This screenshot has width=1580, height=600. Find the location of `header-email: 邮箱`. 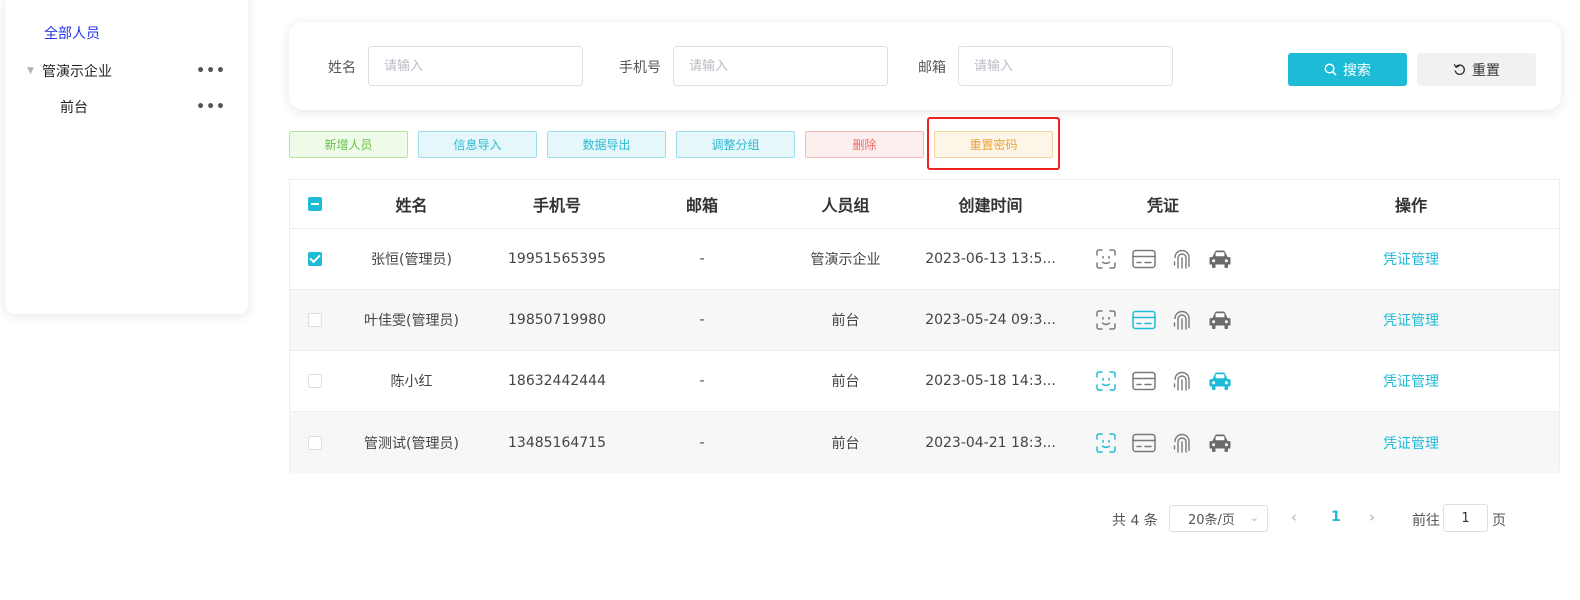

header-email: 邮箱 is located at coordinates (701, 205).